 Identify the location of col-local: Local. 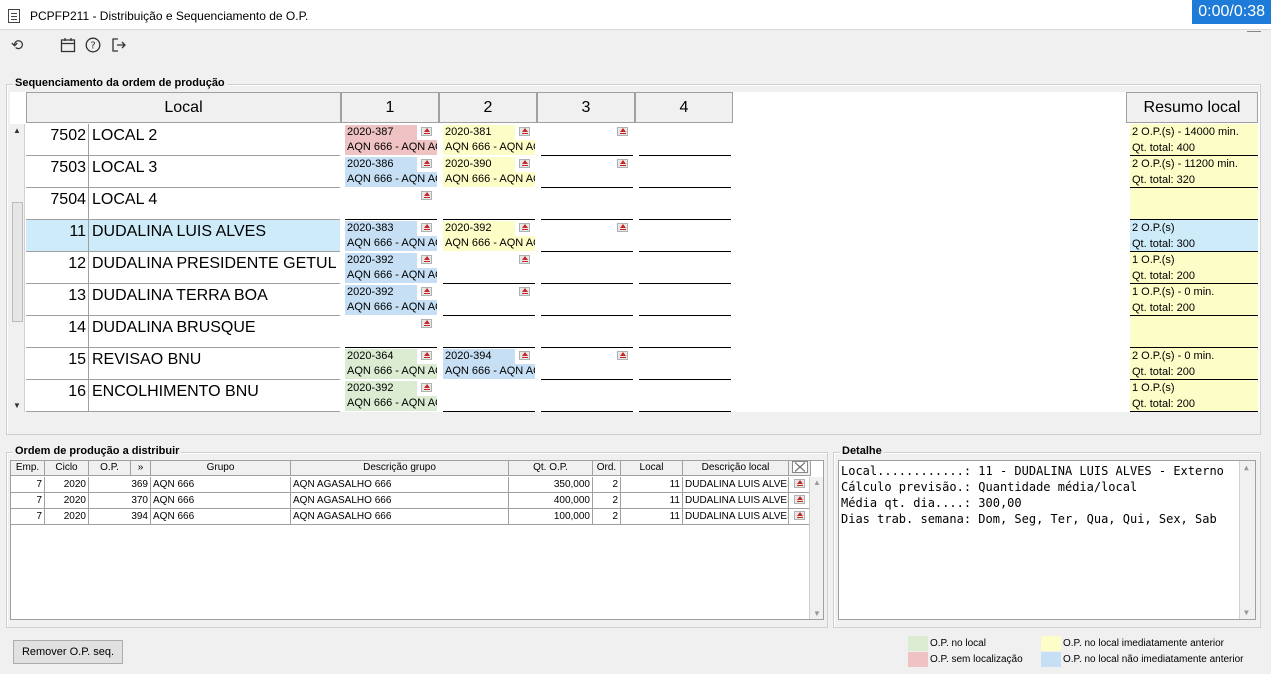
(652, 468).